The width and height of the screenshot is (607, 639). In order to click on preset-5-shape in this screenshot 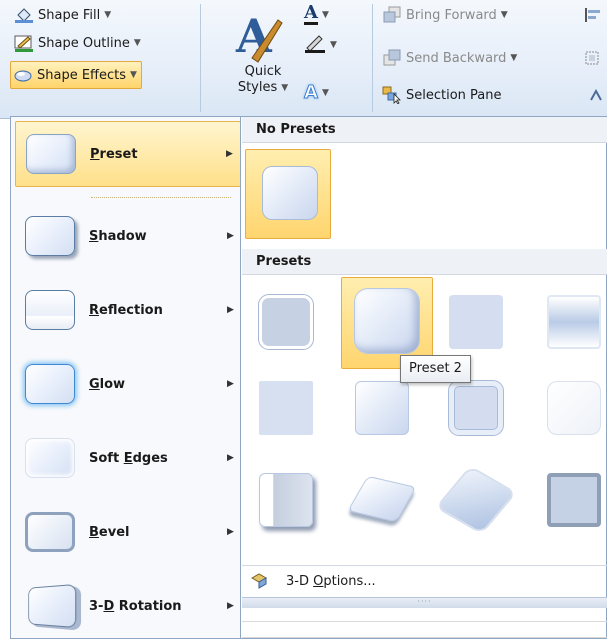, I will do `click(286, 408)`.